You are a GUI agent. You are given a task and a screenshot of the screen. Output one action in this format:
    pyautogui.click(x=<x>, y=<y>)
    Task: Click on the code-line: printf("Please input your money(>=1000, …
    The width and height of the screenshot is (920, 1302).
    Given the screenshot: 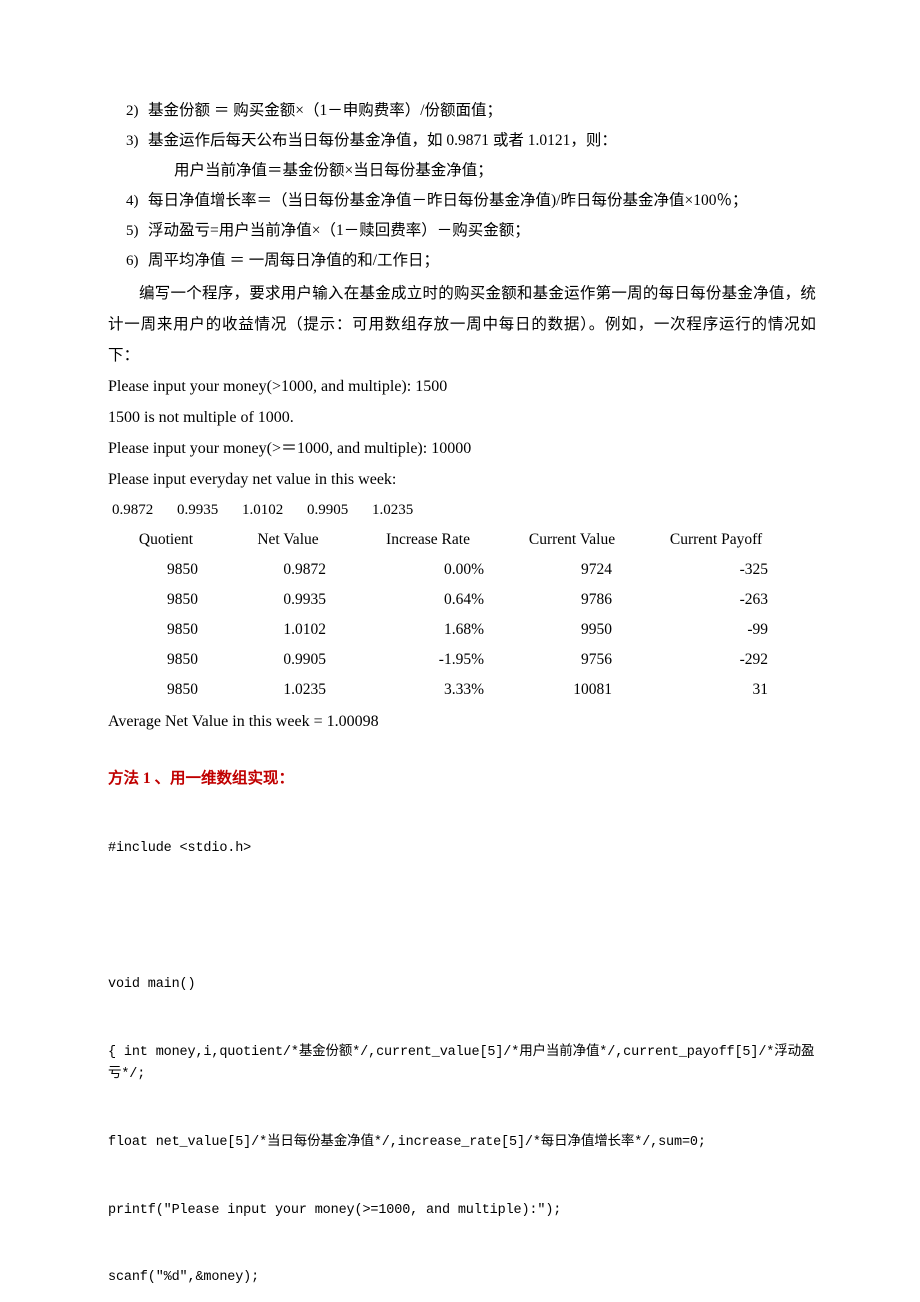 What is the action you would take?
    pyautogui.click(x=335, y=1210)
    